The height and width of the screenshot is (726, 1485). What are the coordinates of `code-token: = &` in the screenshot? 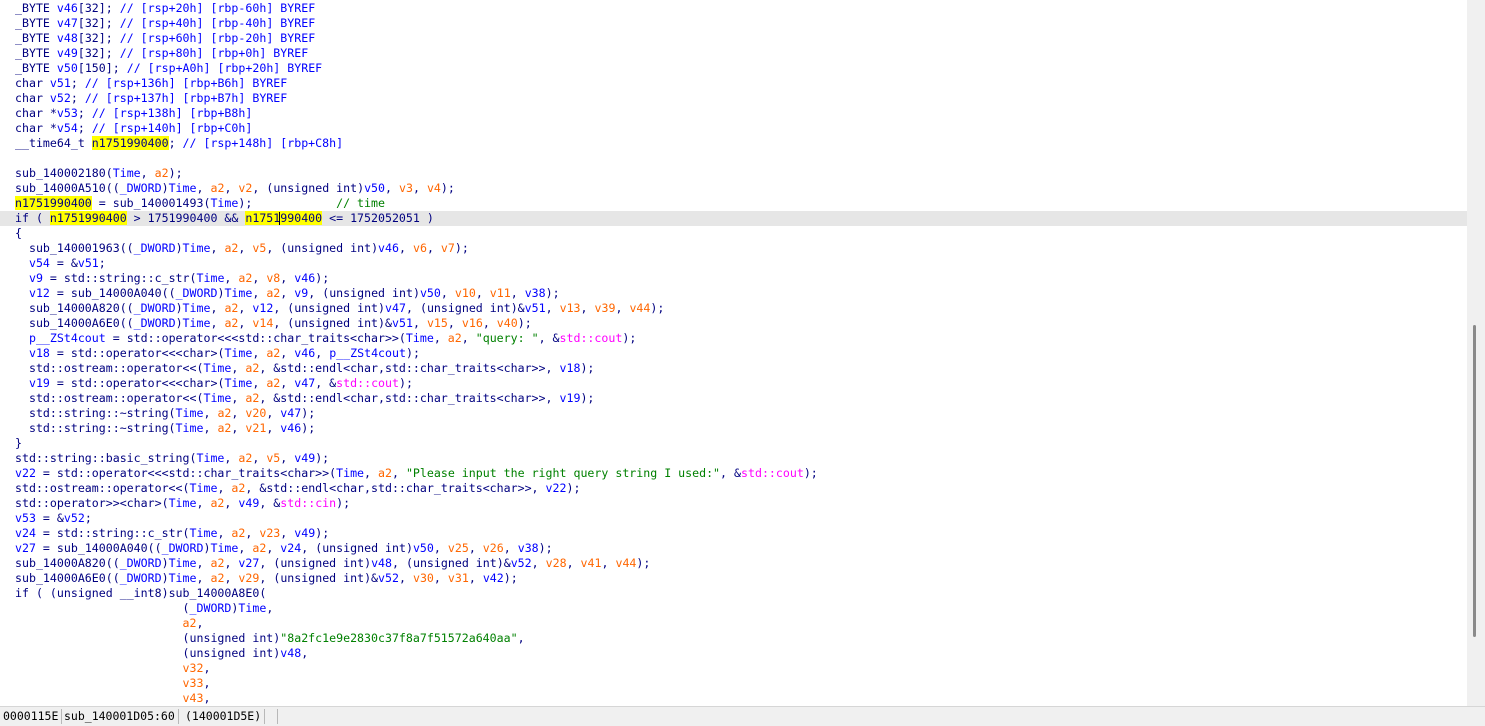 It's located at (64, 263).